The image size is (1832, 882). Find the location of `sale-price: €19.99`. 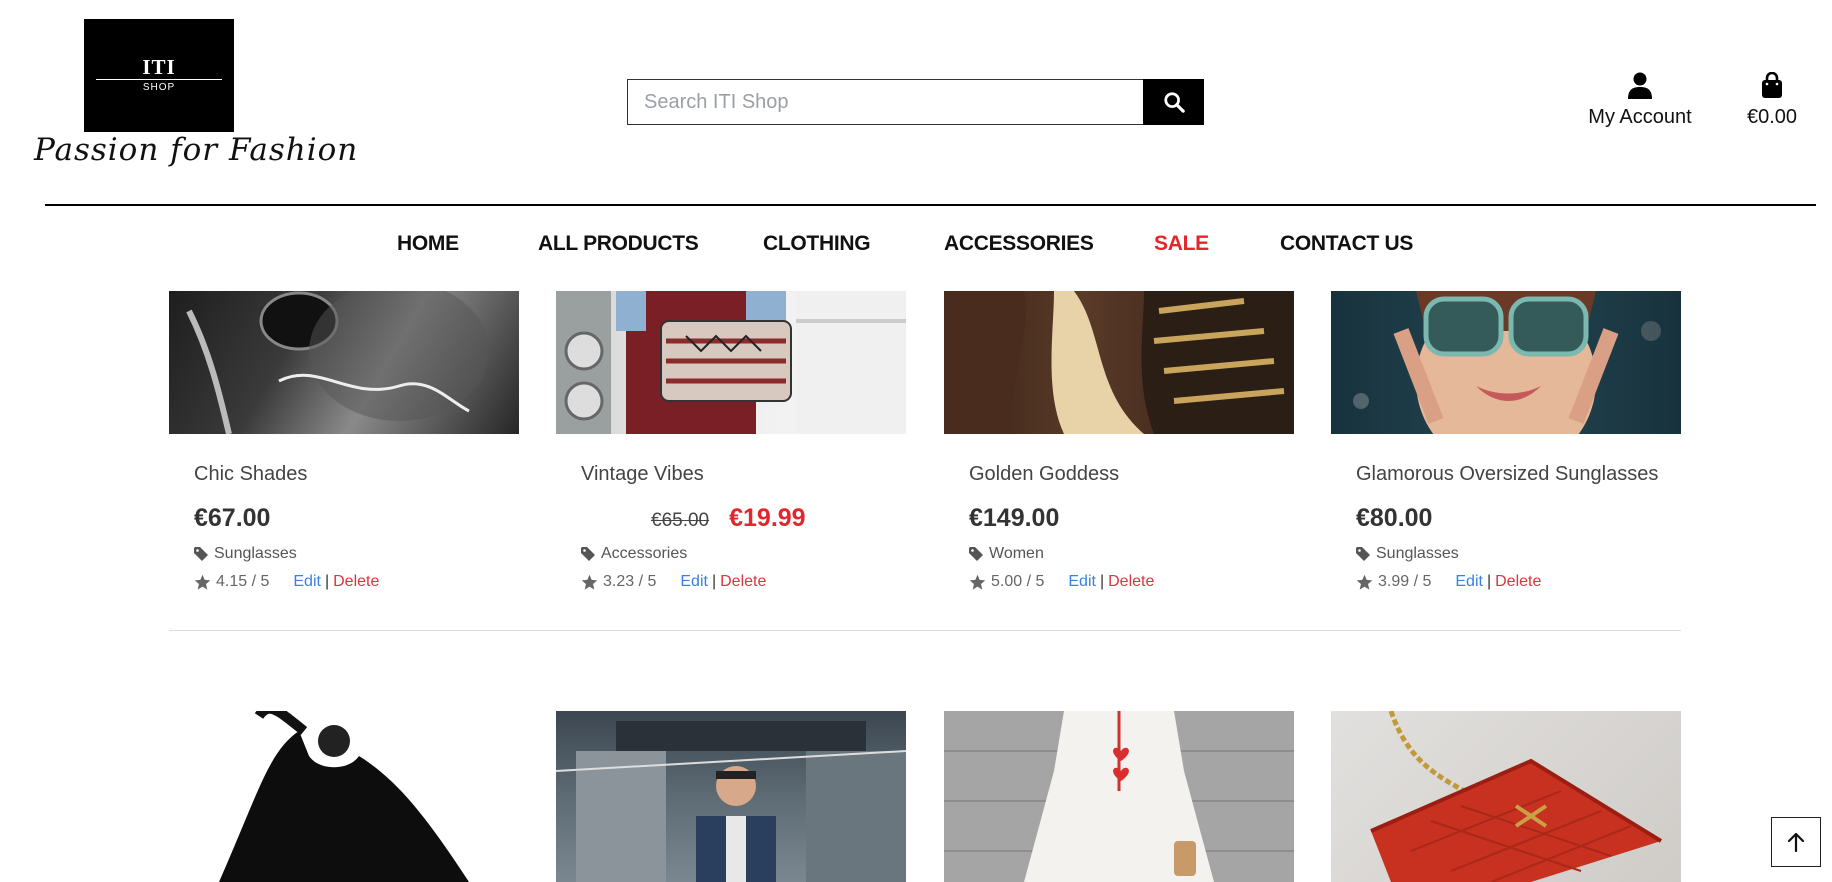

sale-price: €19.99 is located at coordinates (767, 518).